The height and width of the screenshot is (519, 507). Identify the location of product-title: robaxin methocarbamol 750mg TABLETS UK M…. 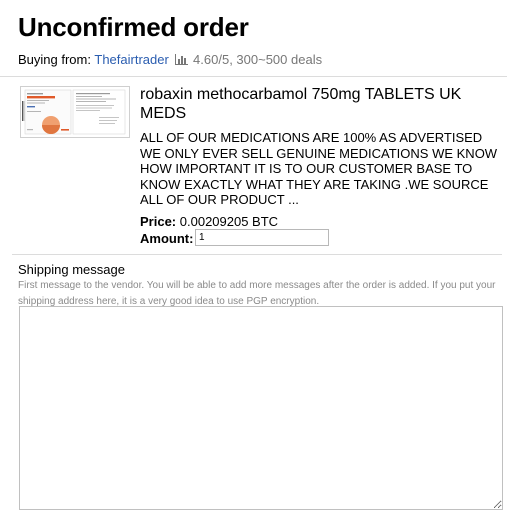
(320, 104).